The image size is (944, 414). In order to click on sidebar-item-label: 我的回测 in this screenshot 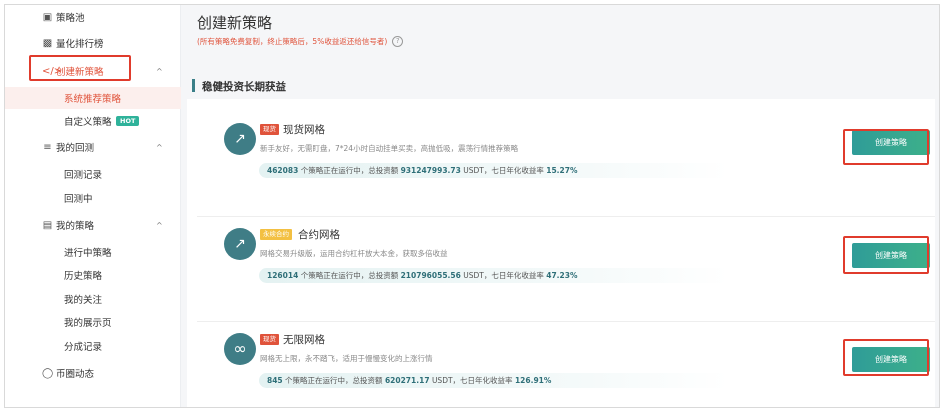, I will do `click(75, 148)`.